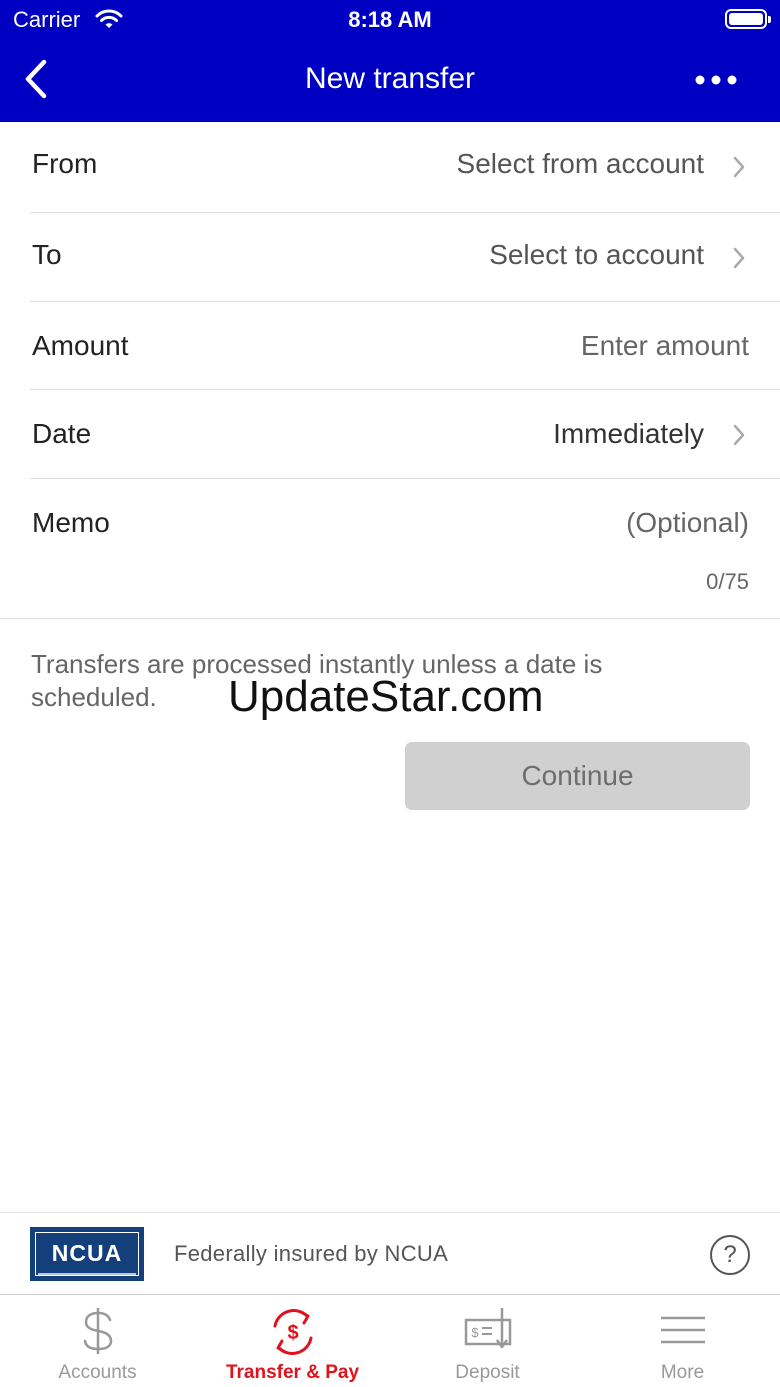 This screenshot has height=1387, width=780. Describe the element at coordinates (71, 522) in the screenshot. I see `memo-label: Memo` at that location.